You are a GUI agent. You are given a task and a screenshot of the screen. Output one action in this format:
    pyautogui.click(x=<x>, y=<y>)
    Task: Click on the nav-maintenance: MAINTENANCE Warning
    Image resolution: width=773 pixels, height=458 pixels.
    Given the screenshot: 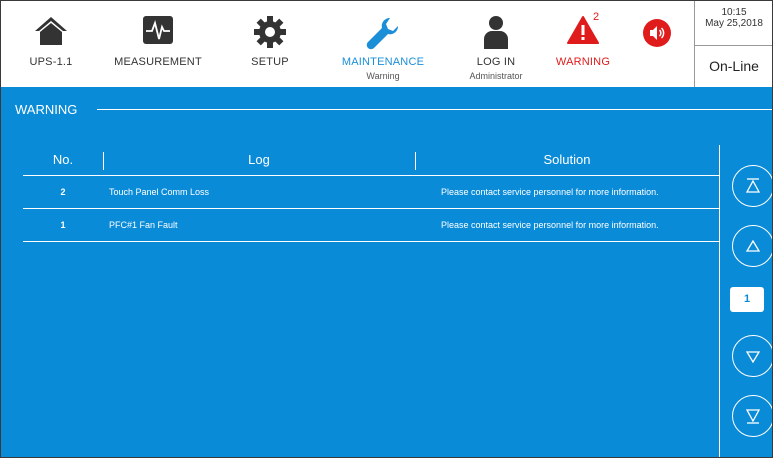 What is the action you would take?
    pyautogui.click(x=383, y=44)
    